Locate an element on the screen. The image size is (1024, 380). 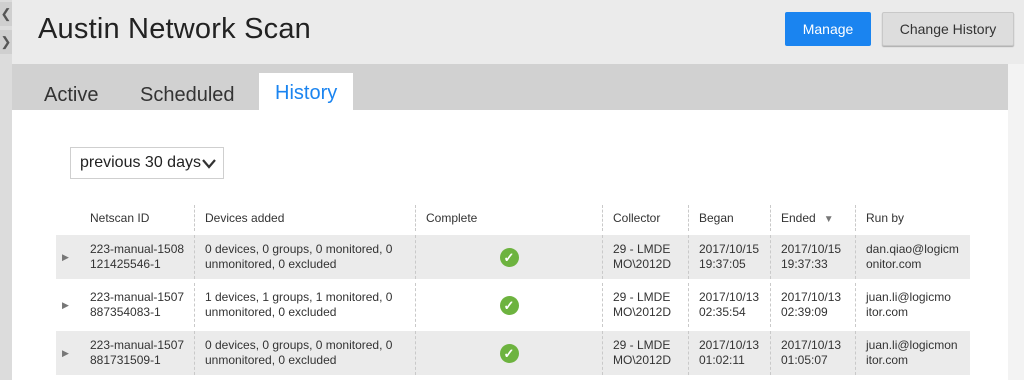
column-header-ended-label: Ended is located at coordinates (798, 218).